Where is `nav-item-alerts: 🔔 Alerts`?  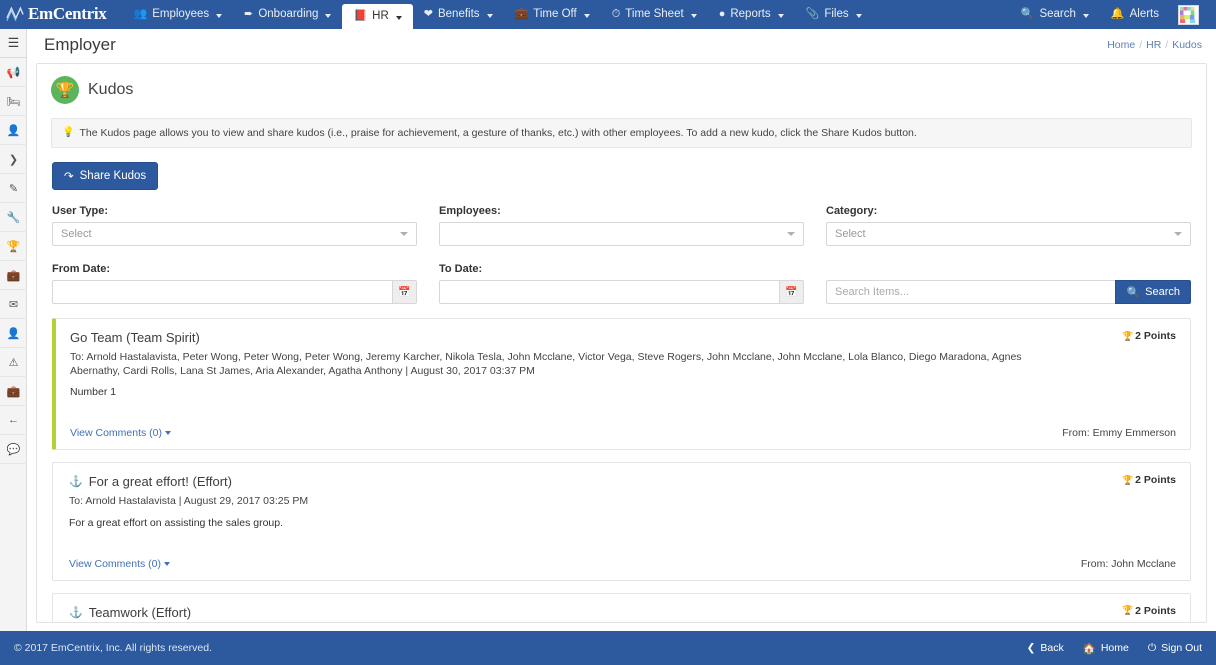 nav-item-alerts: 🔔 Alerts is located at coordinates (1135, 14).